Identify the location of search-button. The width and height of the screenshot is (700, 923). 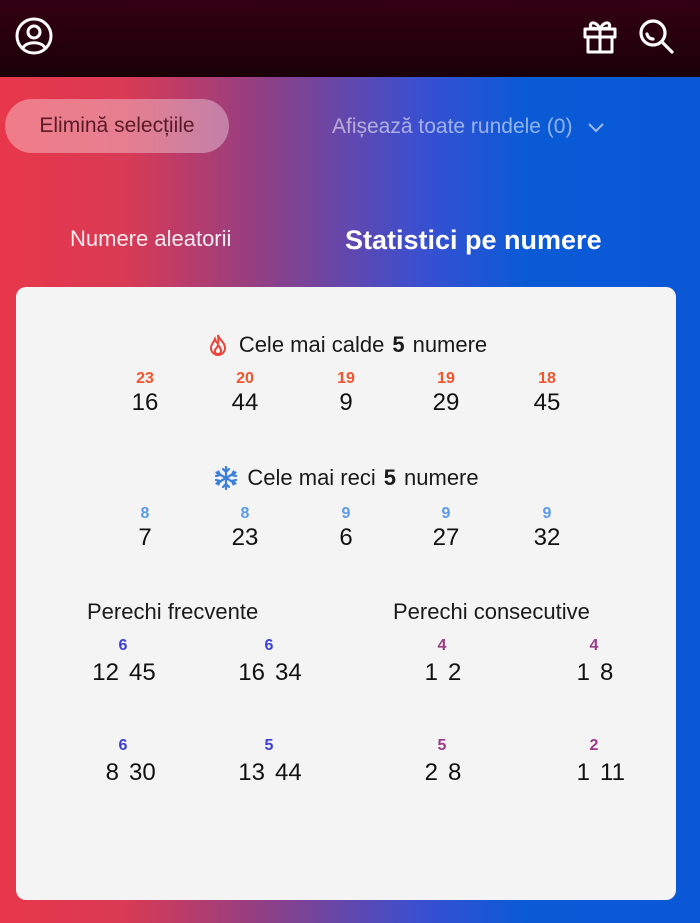
(656, 36).